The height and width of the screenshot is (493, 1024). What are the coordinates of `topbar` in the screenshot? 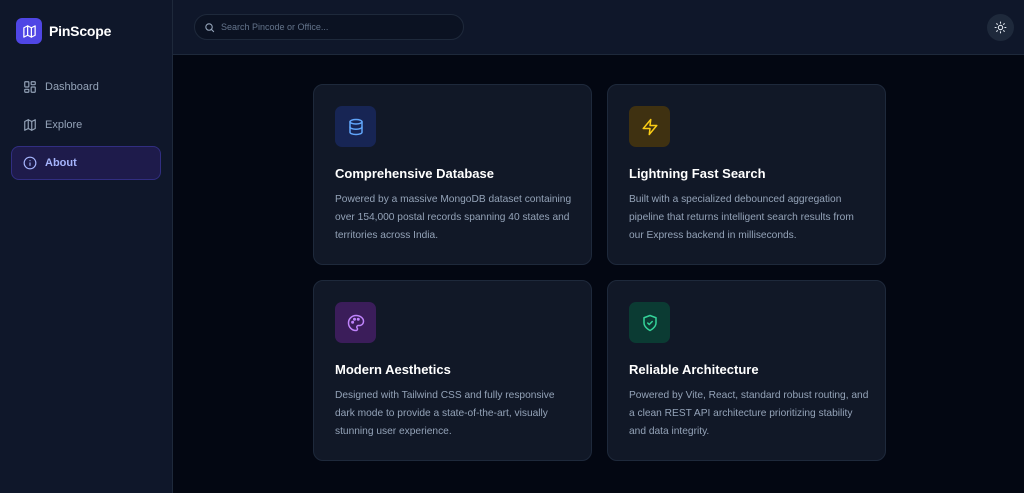 It's located at (598, 27).